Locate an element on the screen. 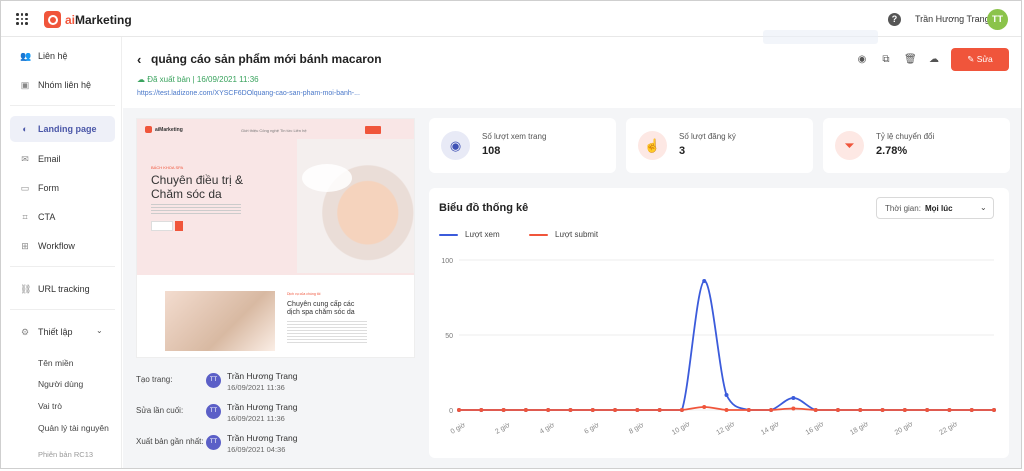  sidebar-item-form: ▭ Form is located at coordinates (62, 188).